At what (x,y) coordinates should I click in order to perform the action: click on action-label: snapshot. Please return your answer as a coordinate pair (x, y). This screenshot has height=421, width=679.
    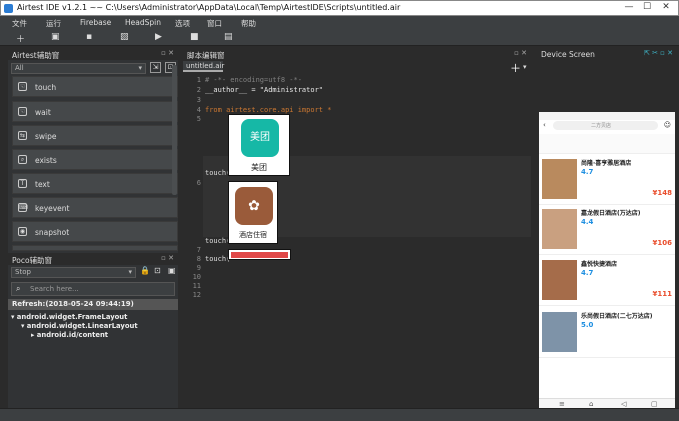
    Looking at the image, I should click on (52, 232).